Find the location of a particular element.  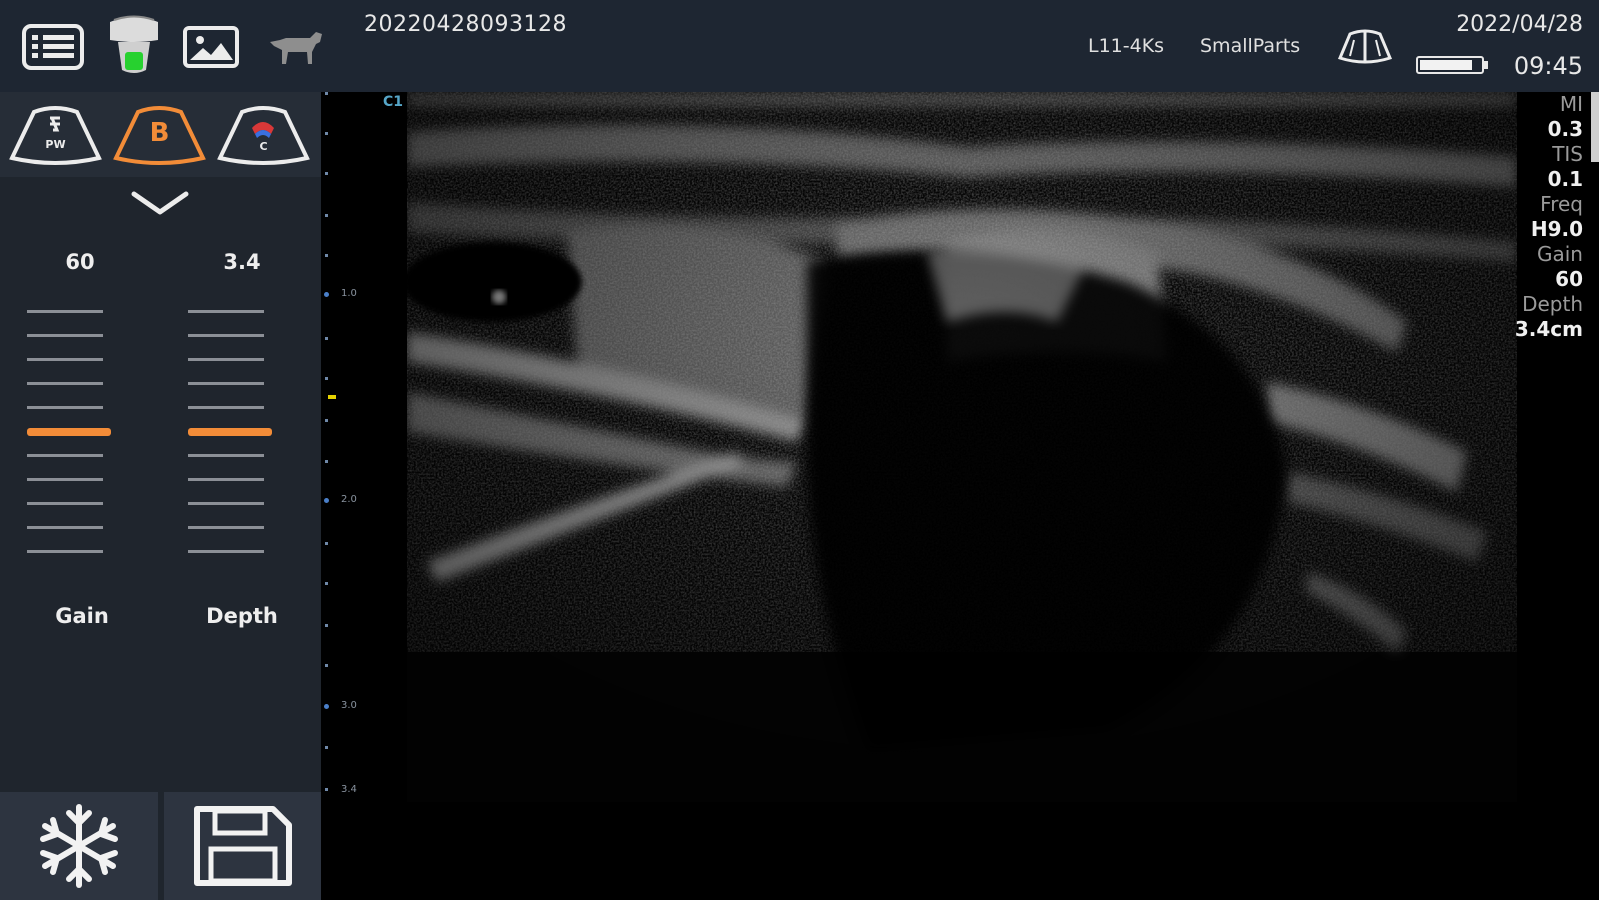

save-icon is located at coordinates (242, 846).